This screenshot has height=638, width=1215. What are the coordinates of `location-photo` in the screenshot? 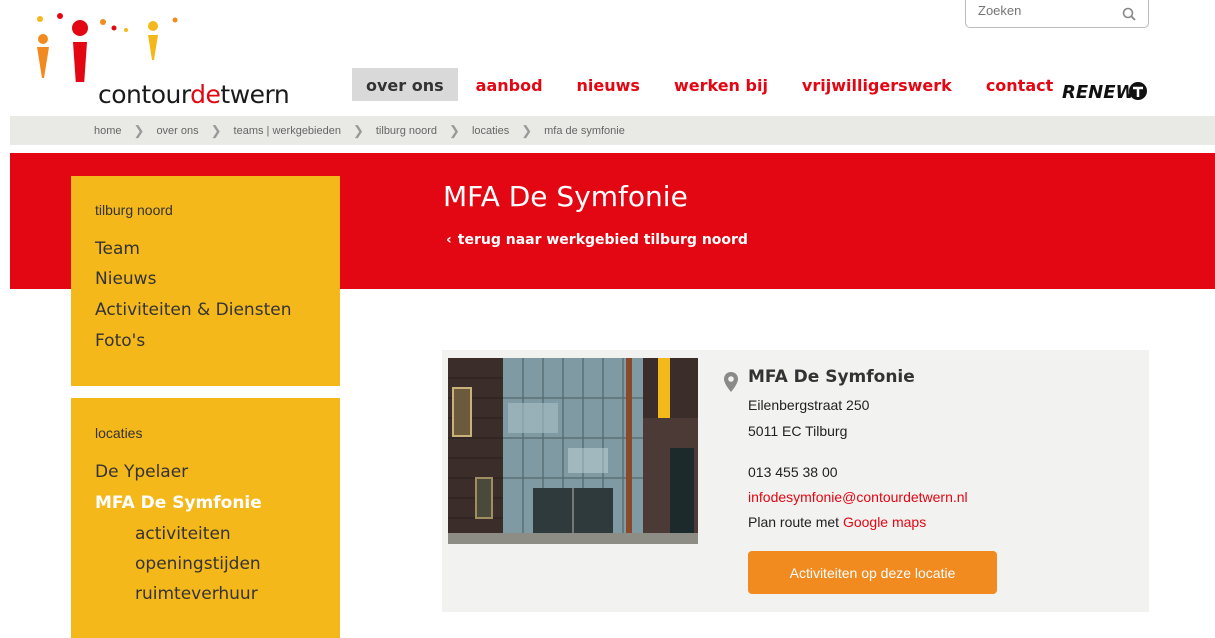 It's located at (573, 451).